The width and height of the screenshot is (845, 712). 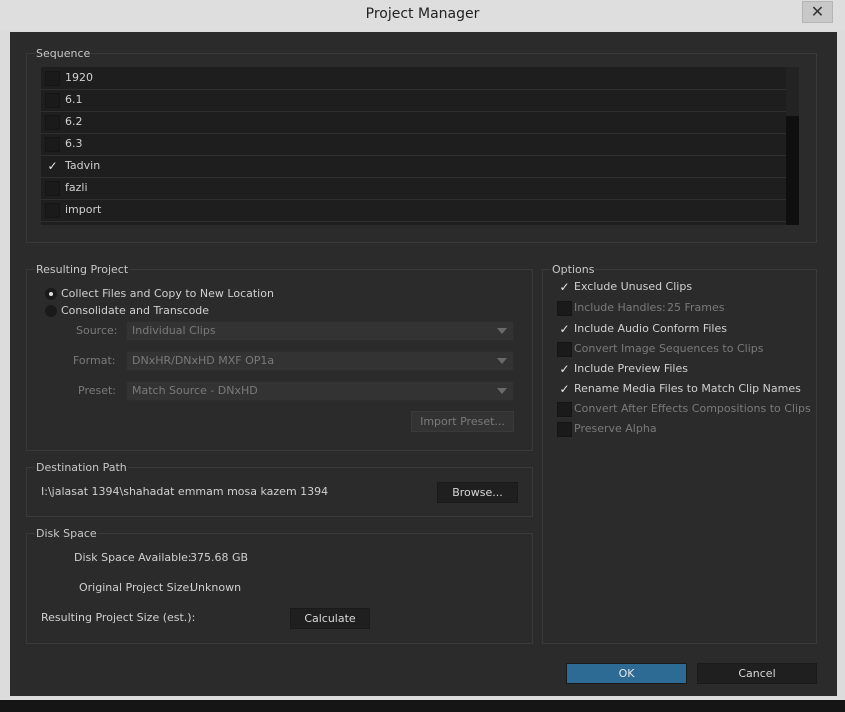 I want to click on list-item: import, so click(x=413, y=210).